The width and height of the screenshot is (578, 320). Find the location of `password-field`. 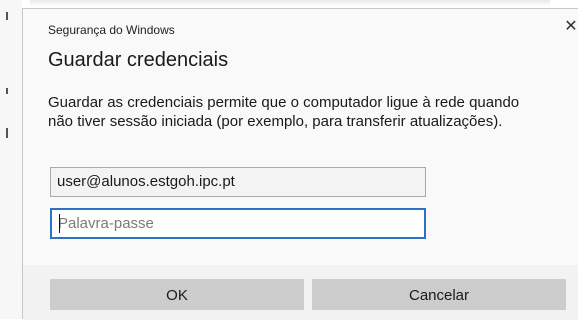

password-field is located at coordinates (238, 223).